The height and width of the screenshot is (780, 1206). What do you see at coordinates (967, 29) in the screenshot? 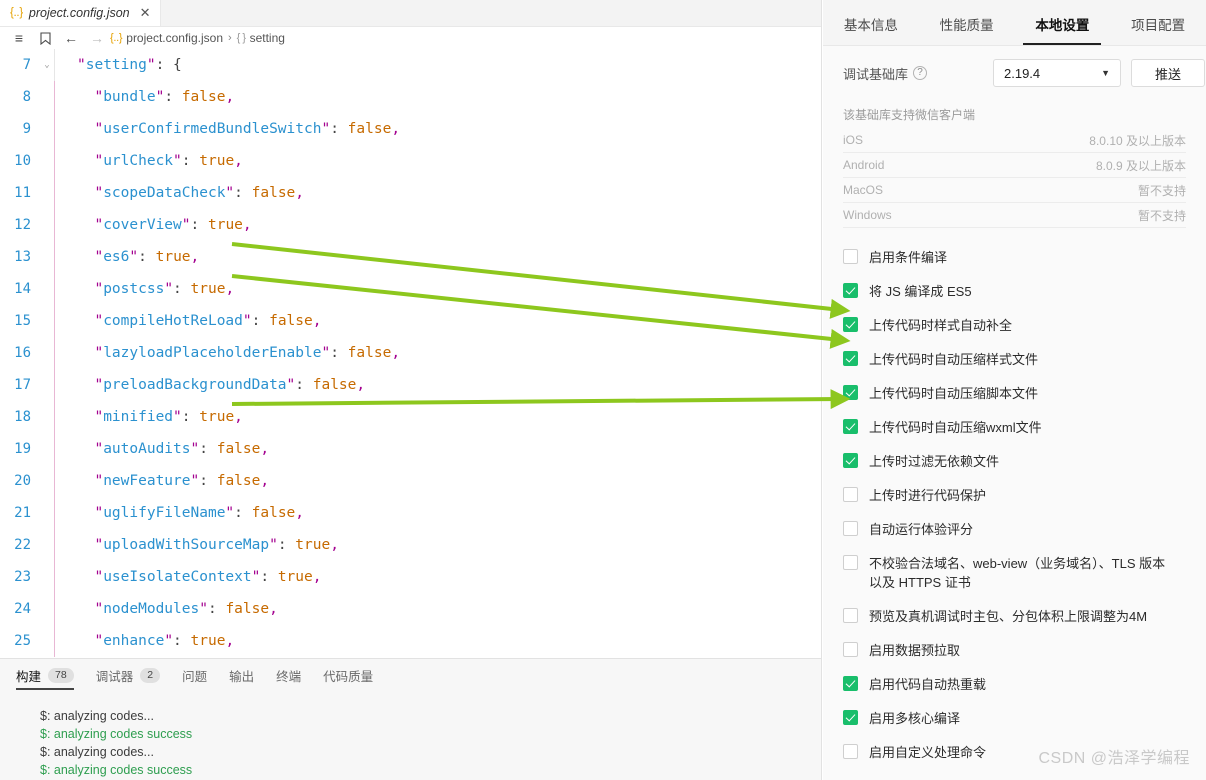
I see `right-tab-1: 性能质量` at bounding box center [967, 29].